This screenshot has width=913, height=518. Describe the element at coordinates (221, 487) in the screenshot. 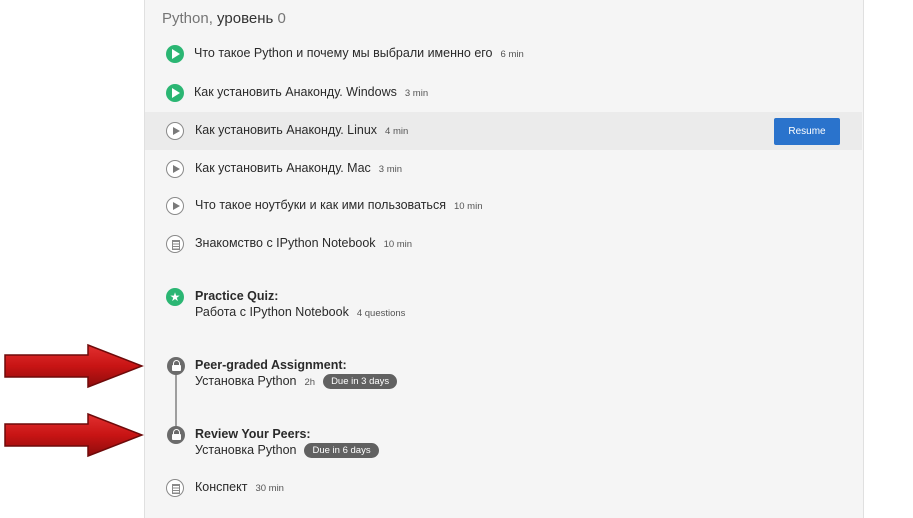

I see `notes-title: Конспект` at that location.